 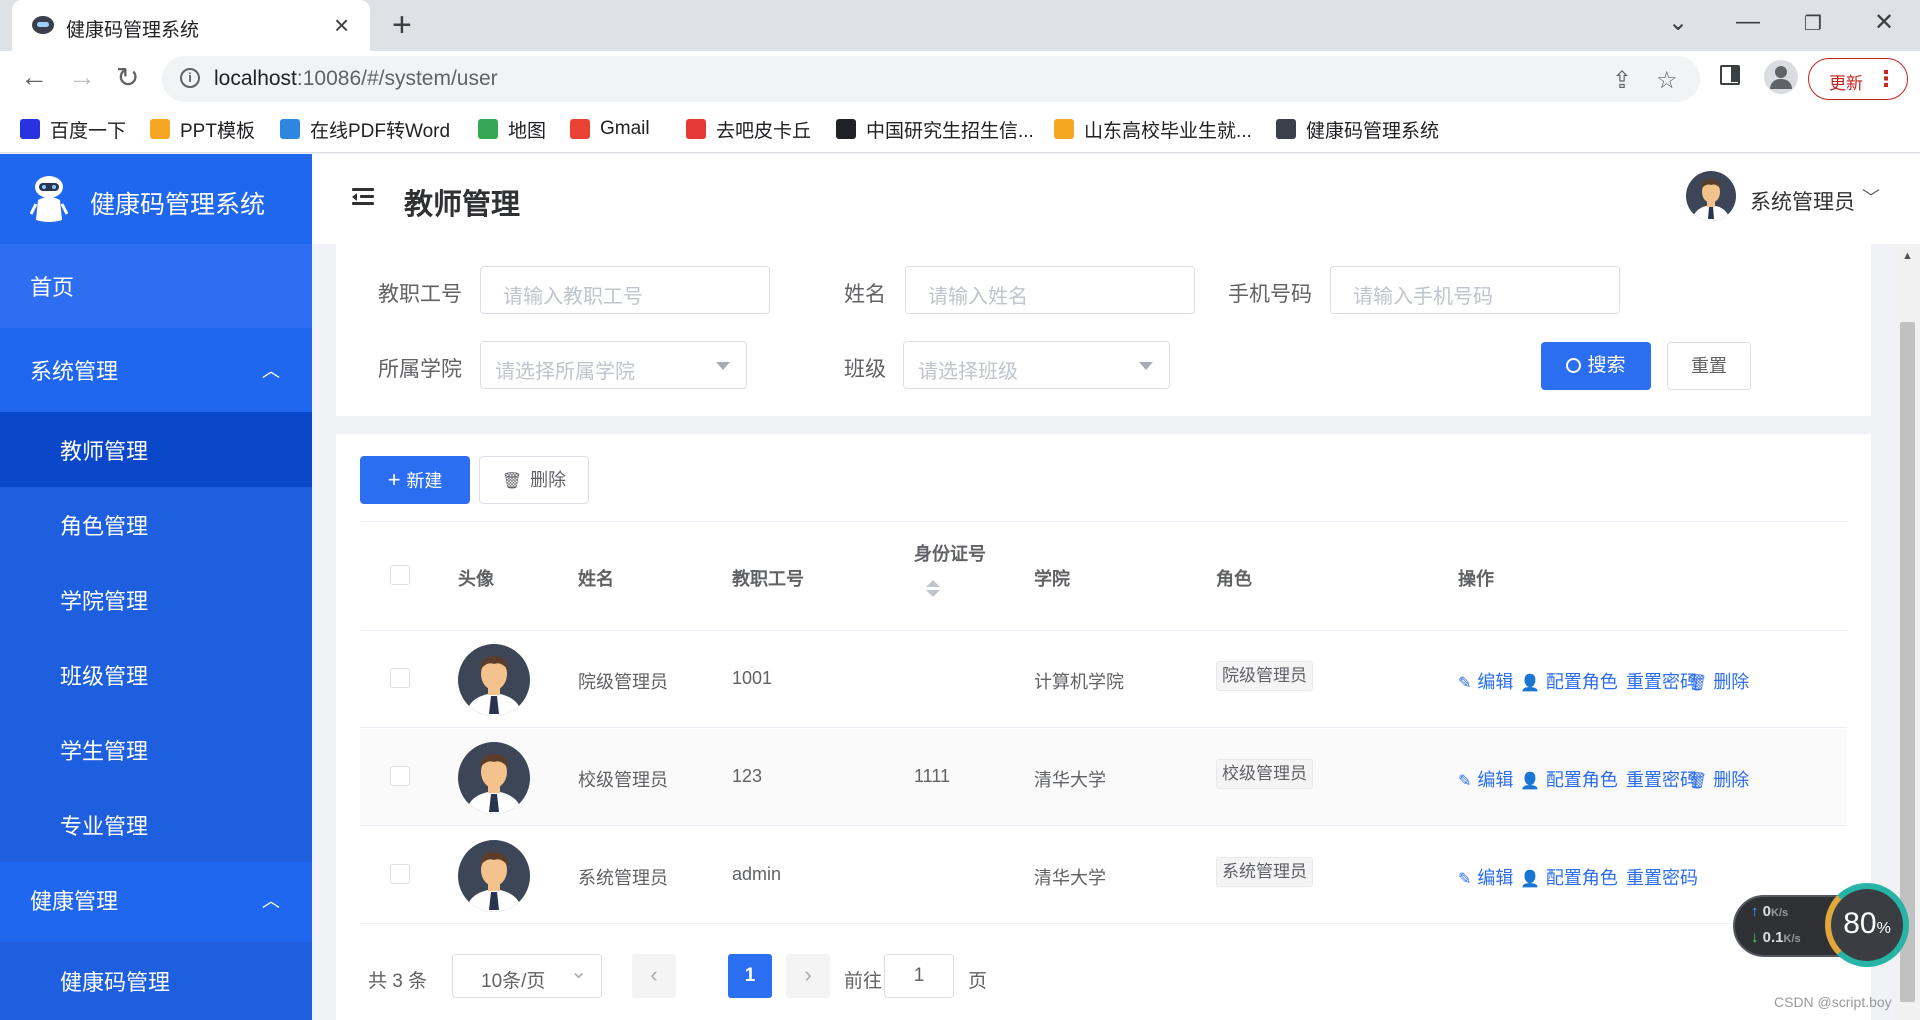 I want to click on action-label: 配置角色, so click(x=1581, y=878).